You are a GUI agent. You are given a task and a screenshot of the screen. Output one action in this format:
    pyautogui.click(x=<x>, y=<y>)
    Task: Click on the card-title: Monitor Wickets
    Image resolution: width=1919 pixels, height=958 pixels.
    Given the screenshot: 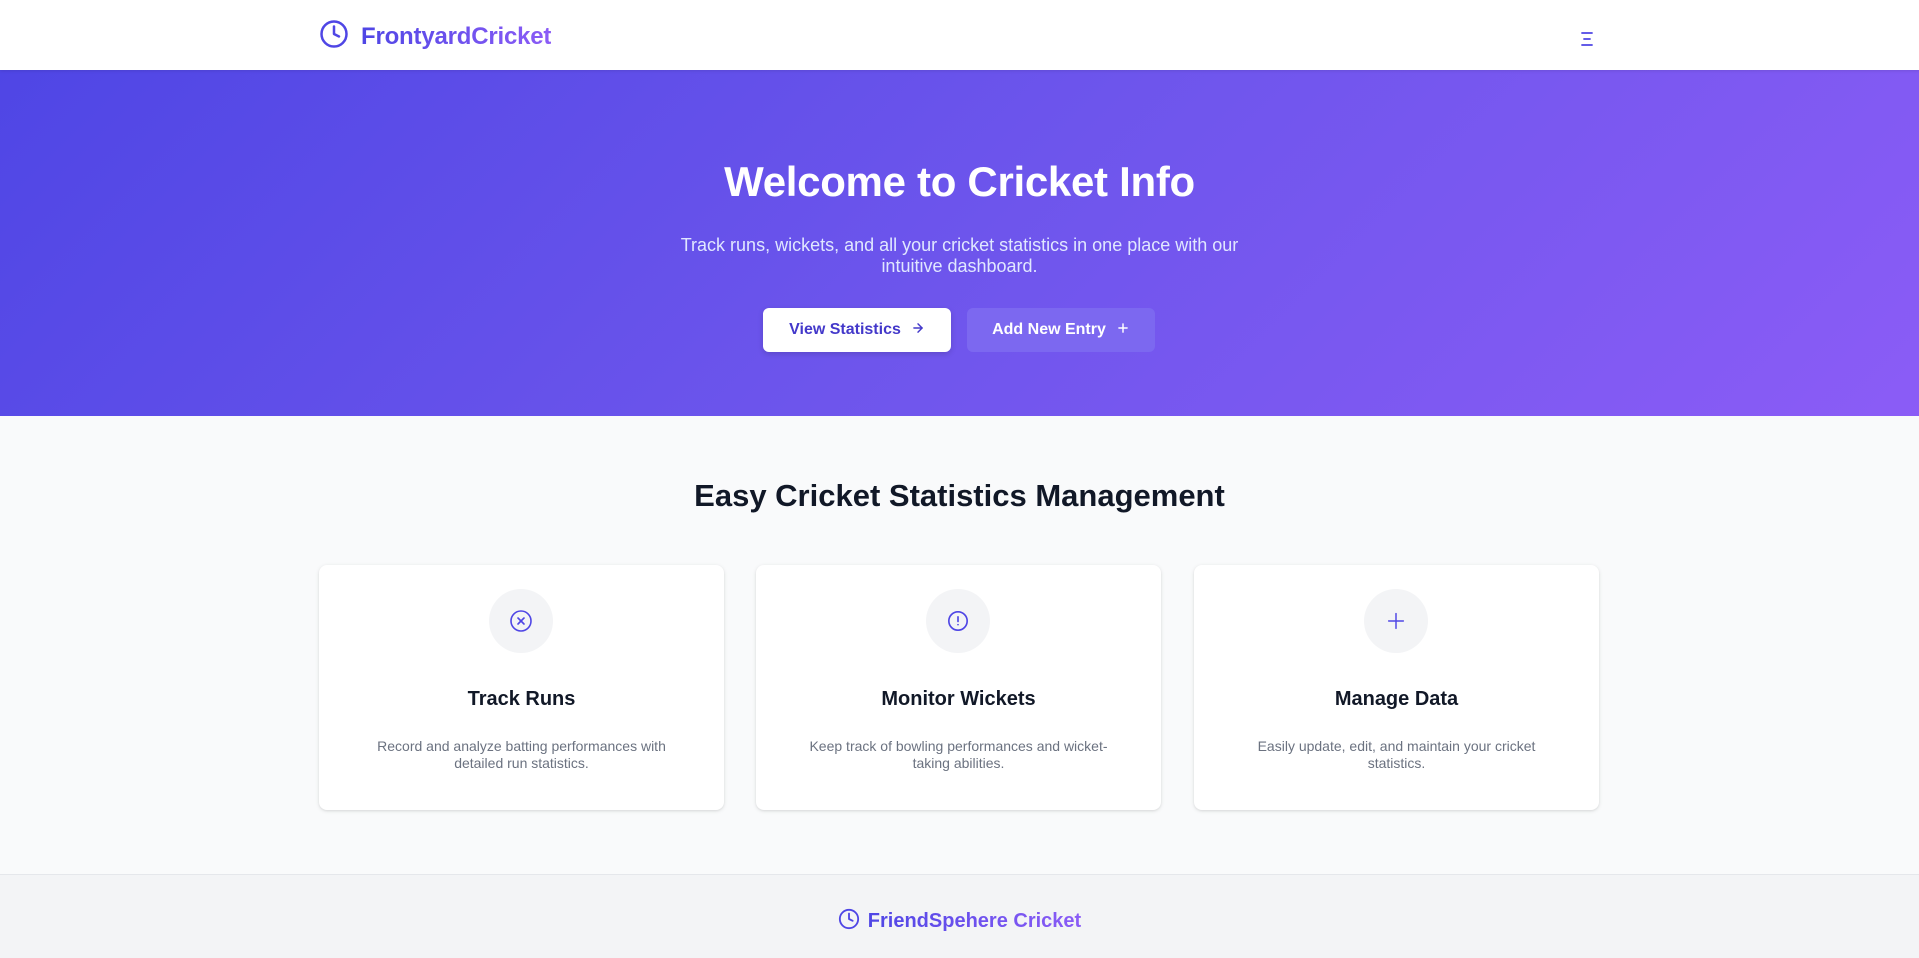 What is the action you would take?
    pyautogui.click(x=958, y=699)
    